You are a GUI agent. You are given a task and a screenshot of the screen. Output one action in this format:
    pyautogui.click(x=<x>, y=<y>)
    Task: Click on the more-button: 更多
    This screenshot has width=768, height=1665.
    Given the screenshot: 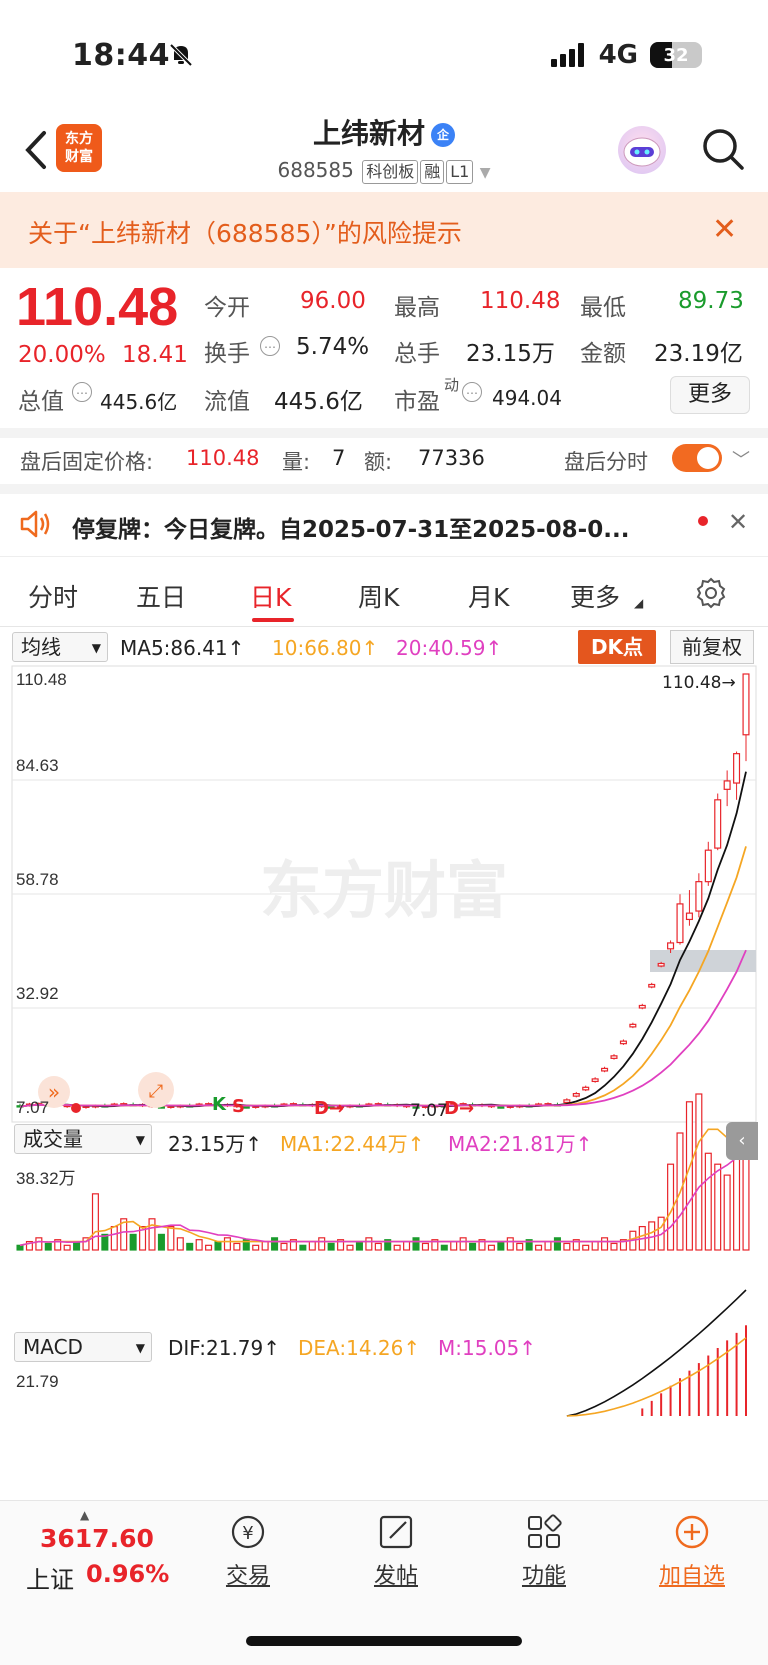 What is the action you would take?
    pyautogui.click(x=710, y=395)
    